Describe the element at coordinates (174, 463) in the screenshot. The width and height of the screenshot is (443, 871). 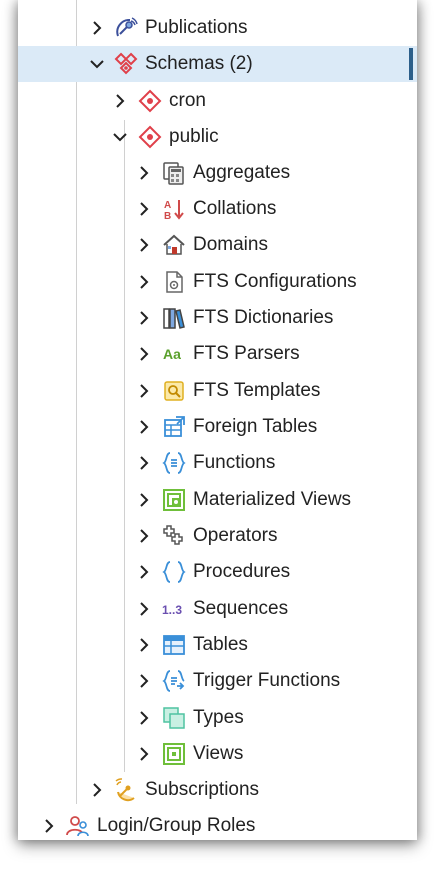
I see `function-icon` at that location.